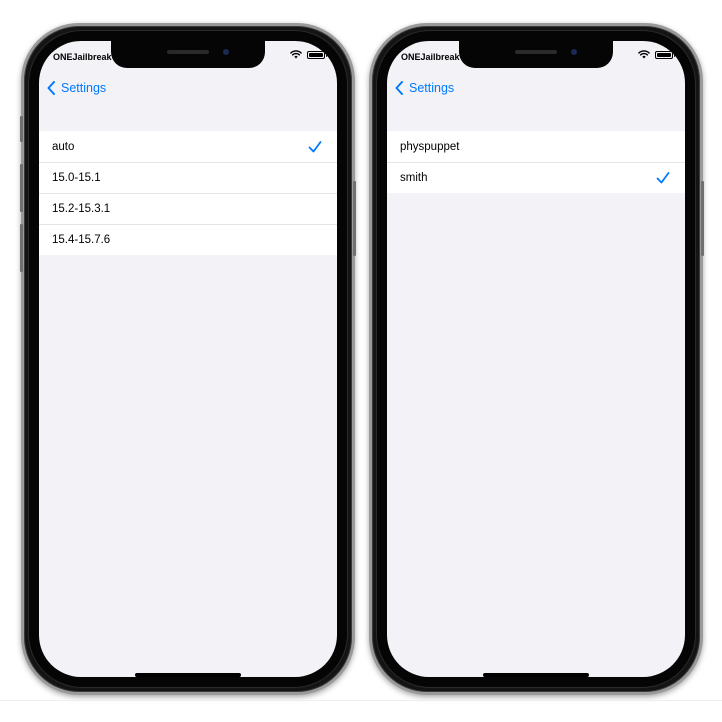  Describe the element at coordinates (76, 177) in the screenshot. I see `option-label: 15.0-15.1` at that location.